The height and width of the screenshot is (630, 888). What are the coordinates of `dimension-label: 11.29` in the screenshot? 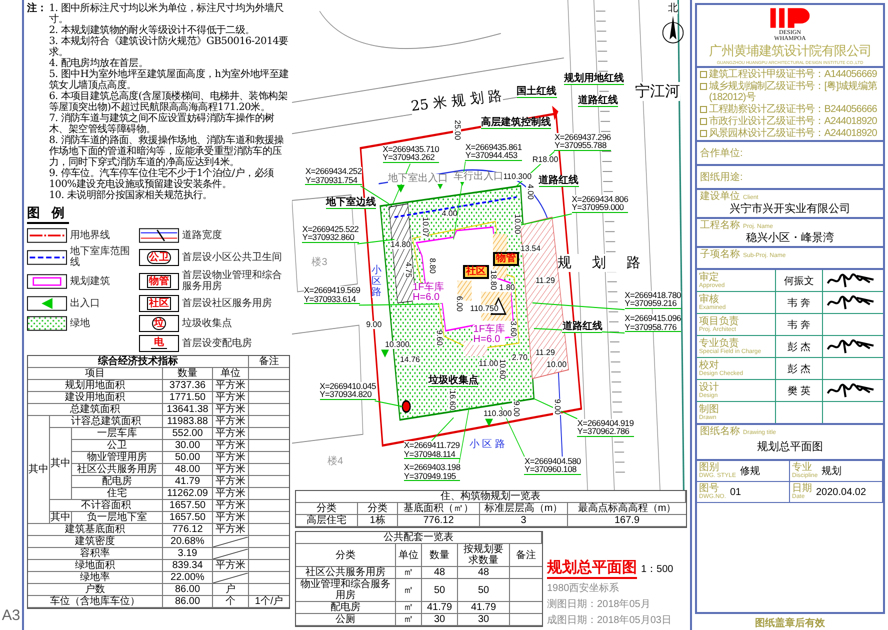 It's located at (545, 281).